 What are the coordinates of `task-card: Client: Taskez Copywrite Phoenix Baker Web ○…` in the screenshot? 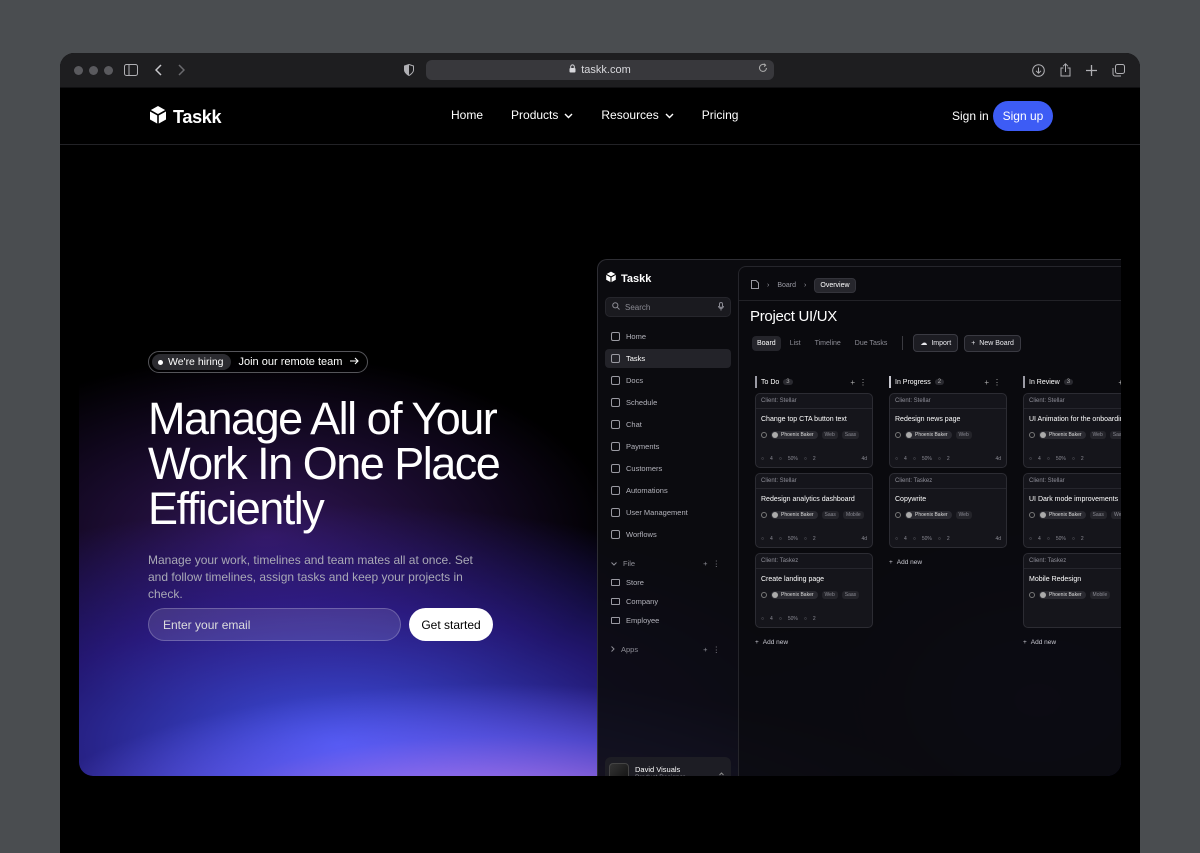 It's located at (948, 510).